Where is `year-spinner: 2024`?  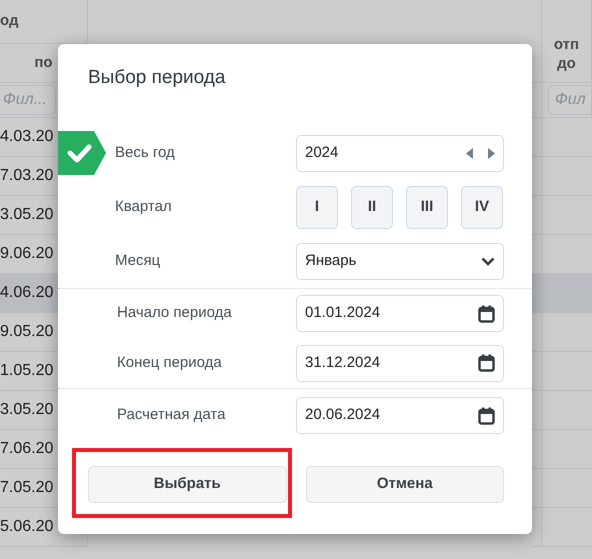
year-spinner: 2024 is located at coordinates (400, 153).